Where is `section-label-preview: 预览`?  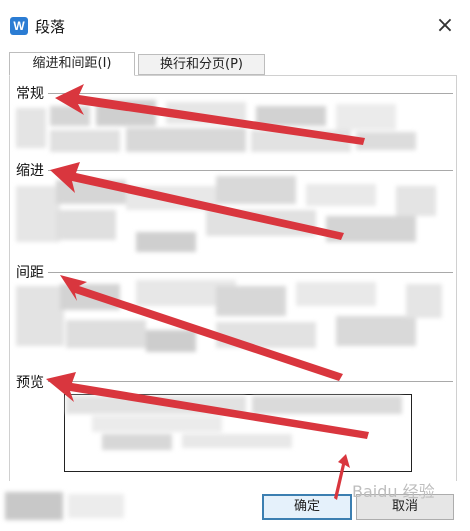
section-label-preview: 预览 is located at coordinates (32, 382).